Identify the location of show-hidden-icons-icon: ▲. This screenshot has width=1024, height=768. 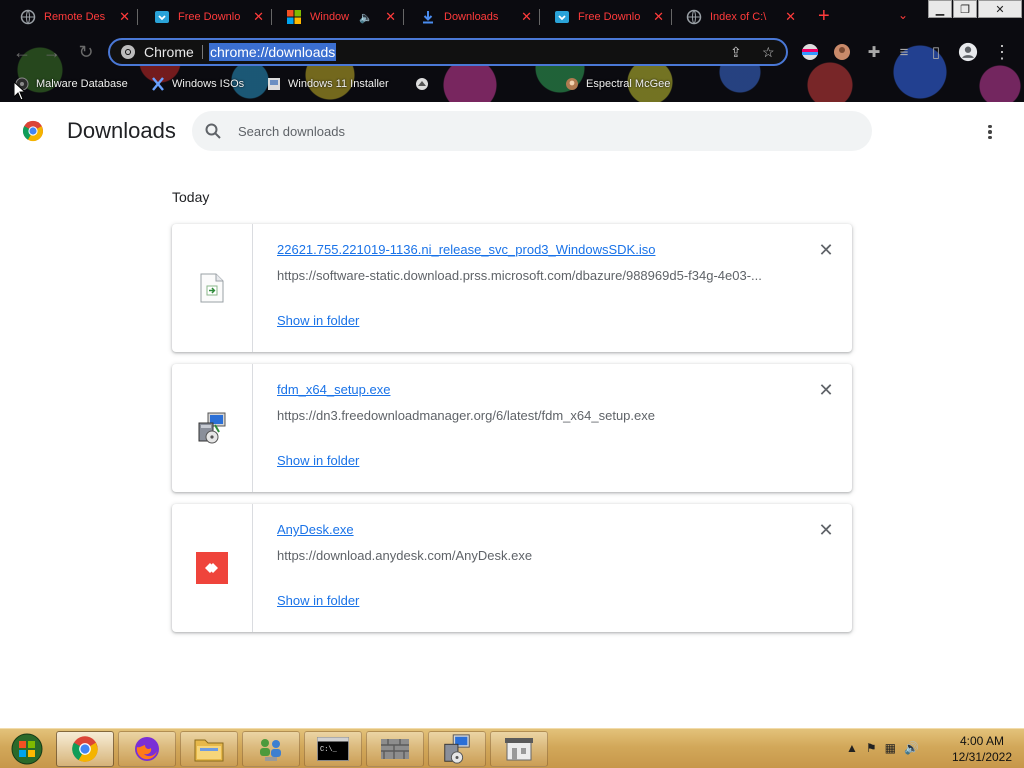
(852, 748).